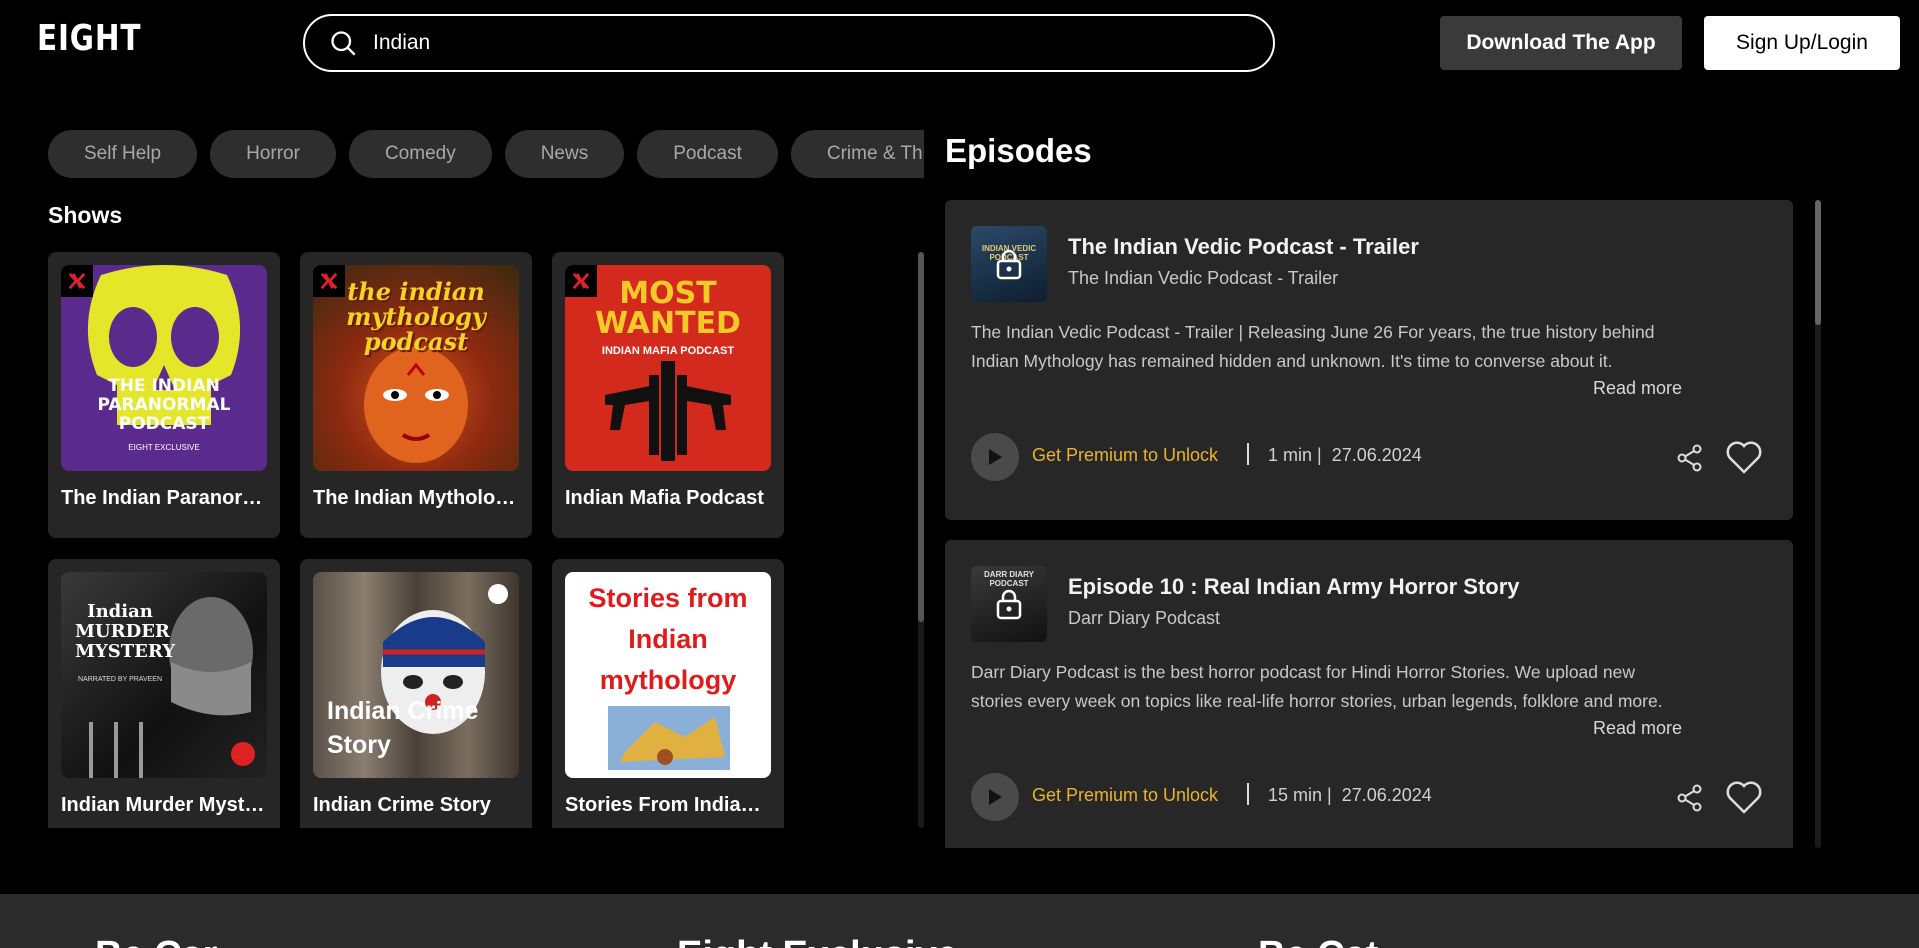  I want to click on episode-show-name: Darr Diary Podcast, so click(1144, 618).